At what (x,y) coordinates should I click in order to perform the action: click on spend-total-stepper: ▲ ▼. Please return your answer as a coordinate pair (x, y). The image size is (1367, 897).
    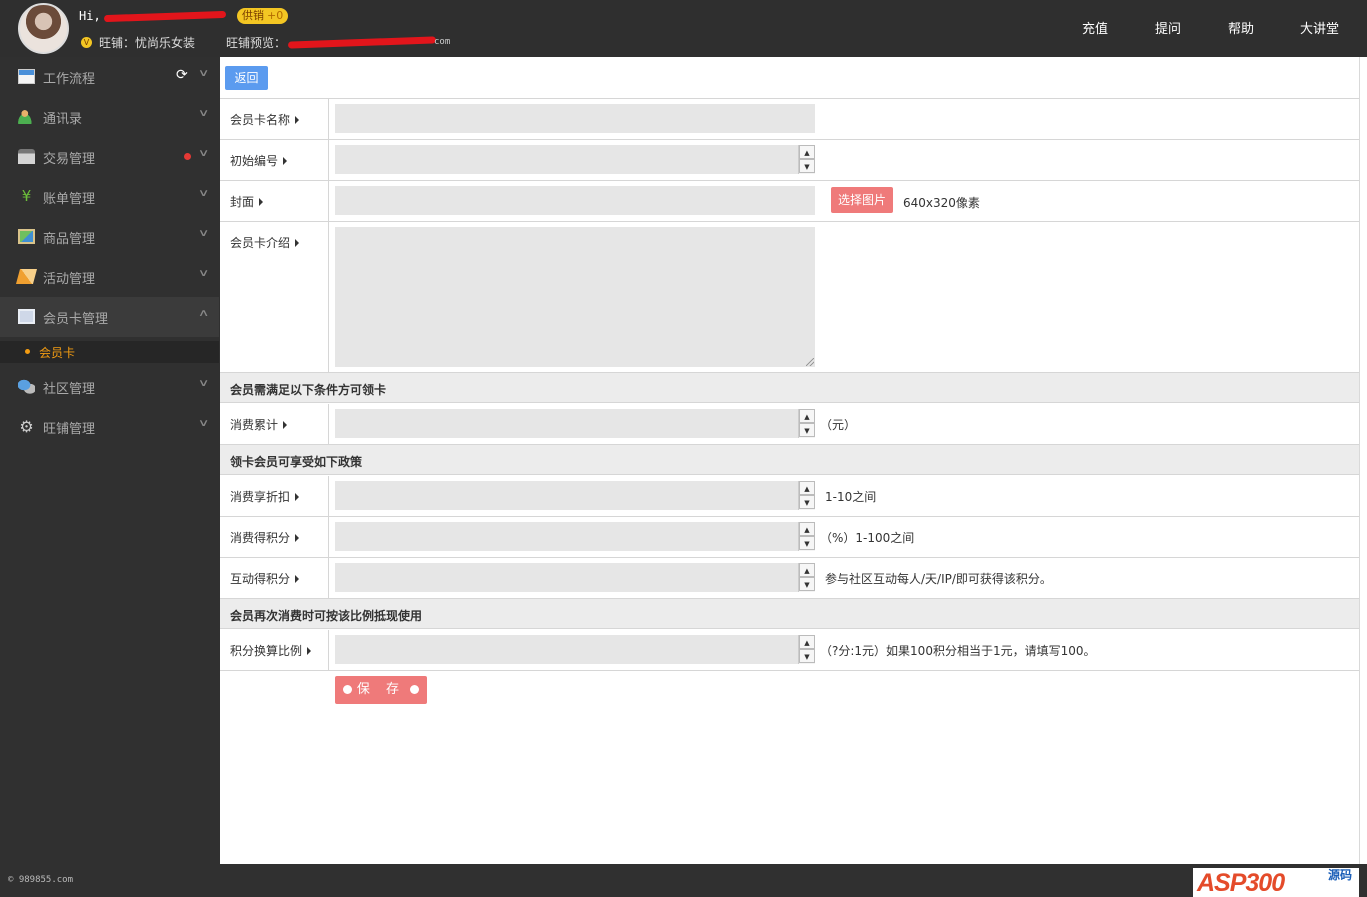
    Looking at the image, I should click on (806, 423).